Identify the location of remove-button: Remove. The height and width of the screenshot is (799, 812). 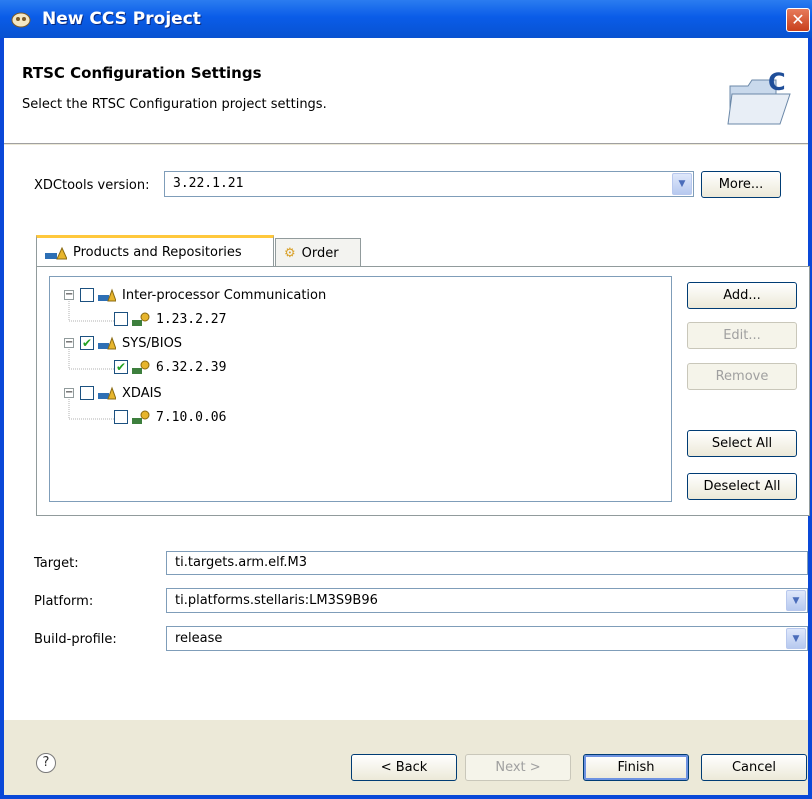
(742, 376).